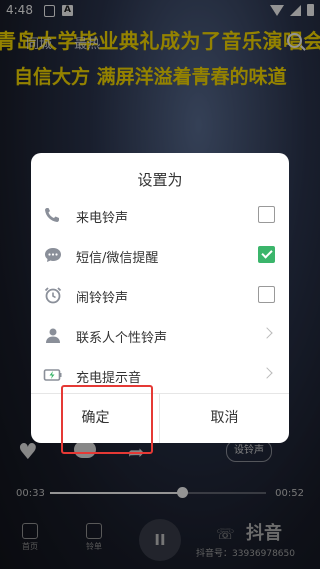 This screenshot has width=320, height=569. What do you see at coordinates (102, 298) in the screenshot?
I see `option-label: 闹铃铃声` at bounding box center [102, 298].